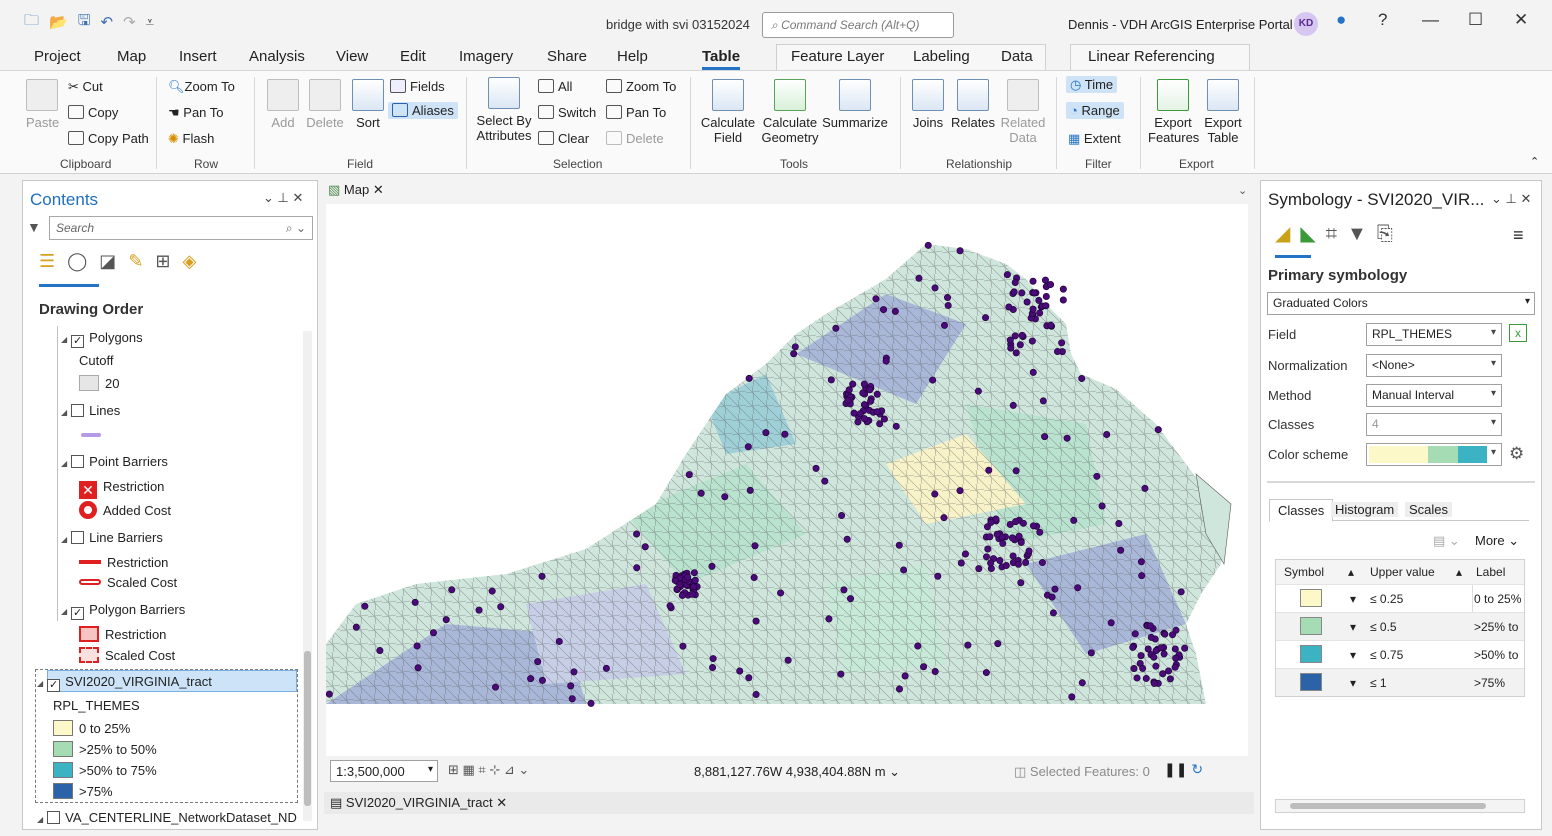 This screenshot has height=836, width=1552. I want to click on sort-button: Sort, so click(368, 104).